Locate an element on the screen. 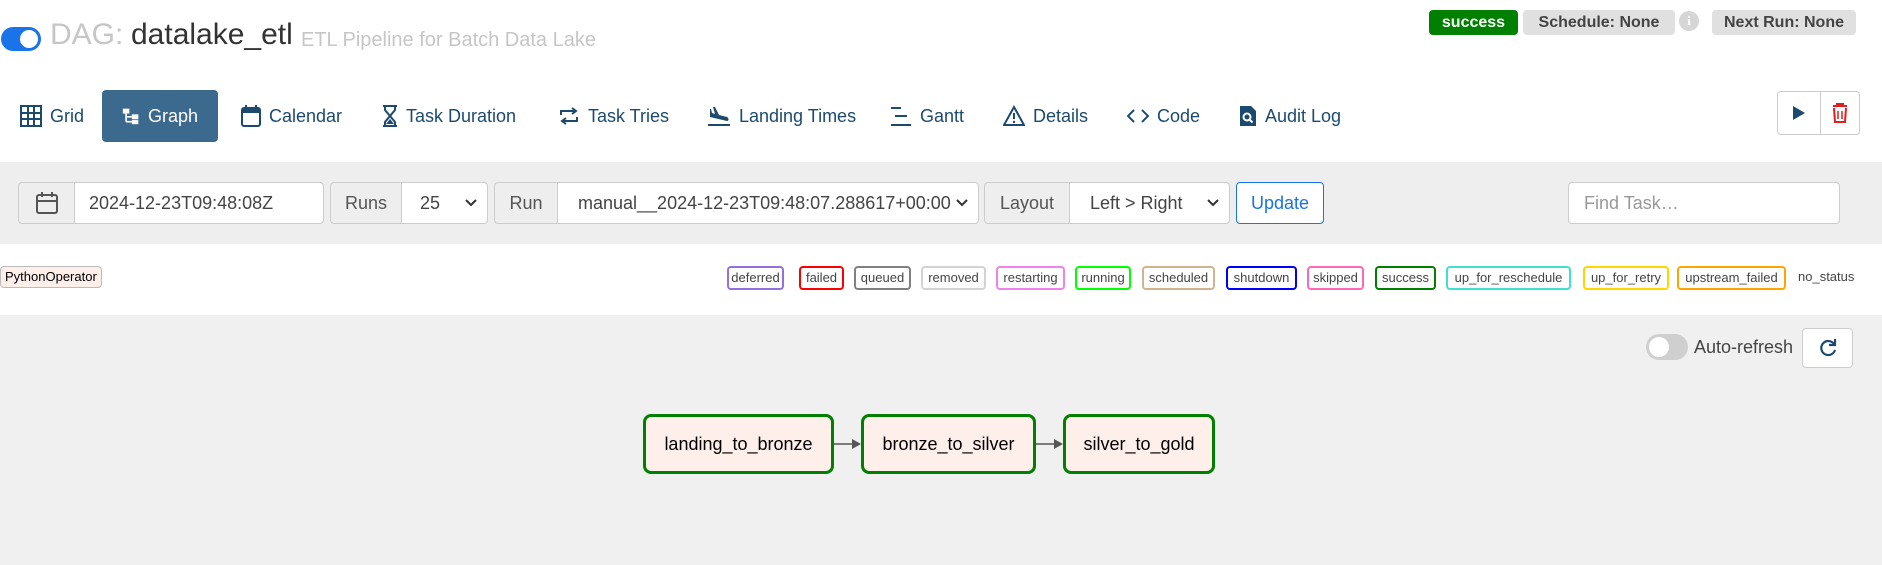  task-node-landing-to-bronze: landing_to_bronze is located at coordinates (738, 444).